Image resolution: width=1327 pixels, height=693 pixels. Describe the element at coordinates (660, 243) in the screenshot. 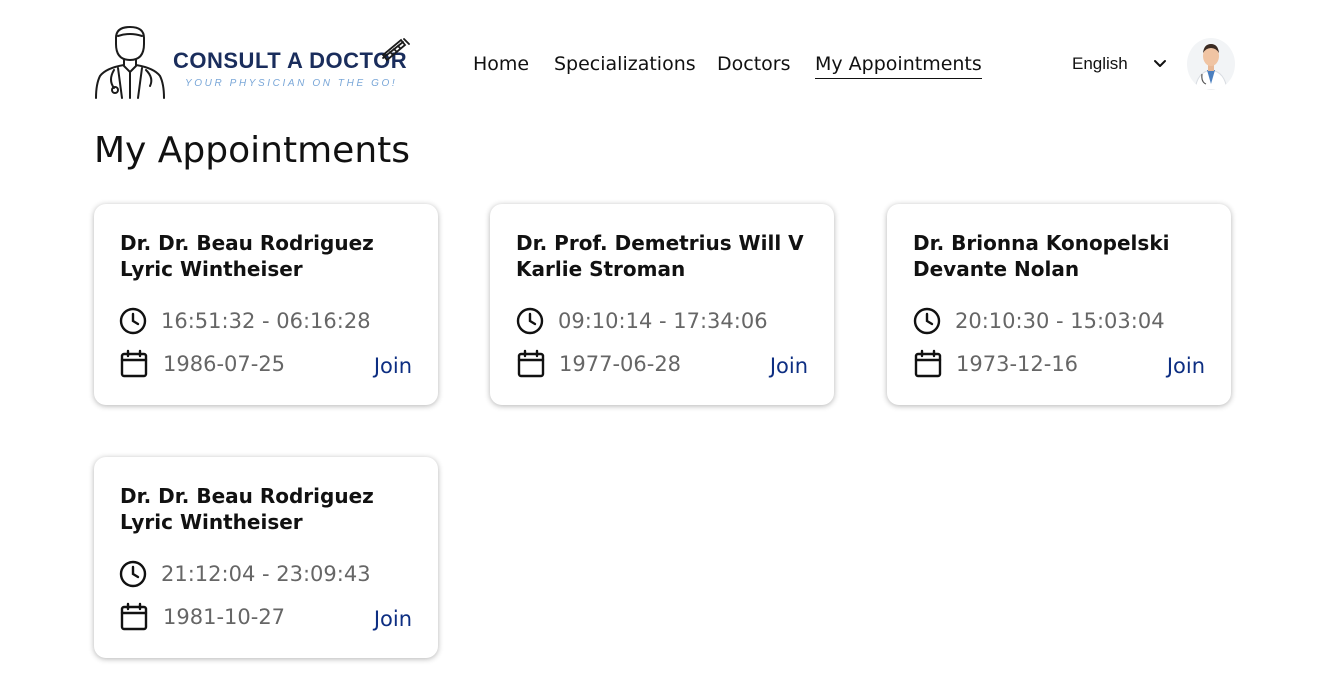

I see `doctor-name-line-1: Dr. Prof. Demetrius Will V` at that location.